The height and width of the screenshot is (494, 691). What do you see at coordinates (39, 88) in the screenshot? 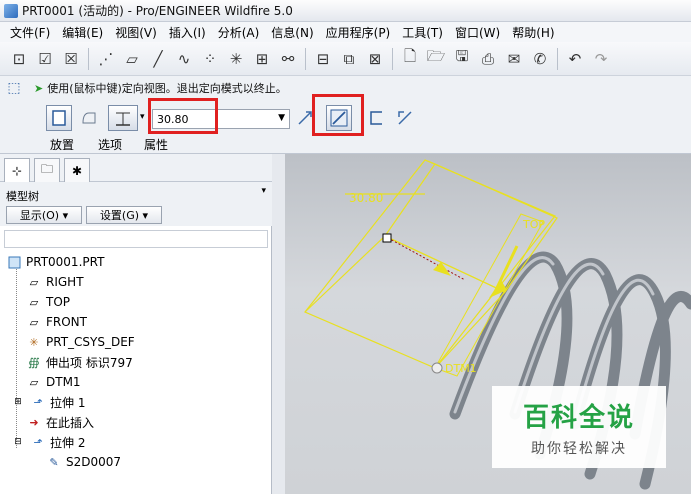
I see `message-arrow-icon: ➤` at bounding box center [39, 88].